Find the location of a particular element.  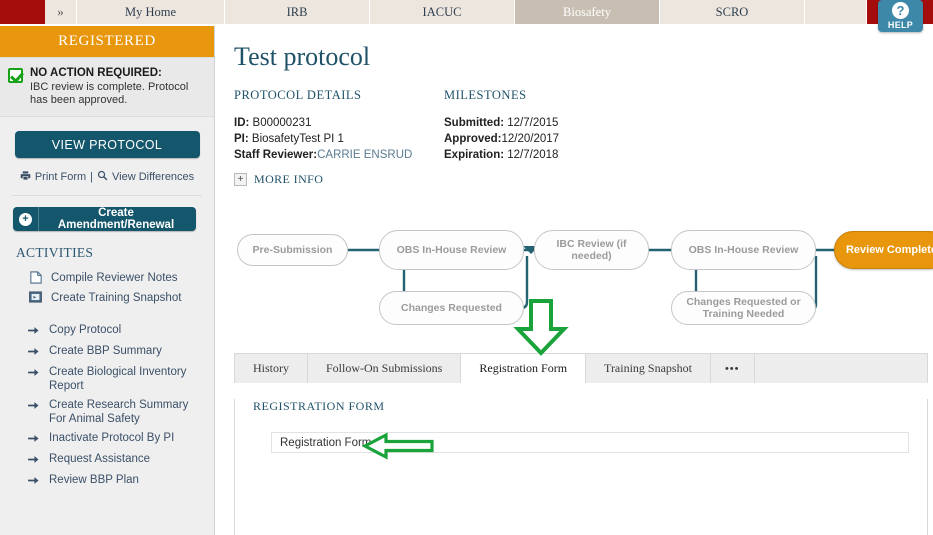

sidebar-link-request-assistance: Request Assistance is located at coordinates (107, 459).